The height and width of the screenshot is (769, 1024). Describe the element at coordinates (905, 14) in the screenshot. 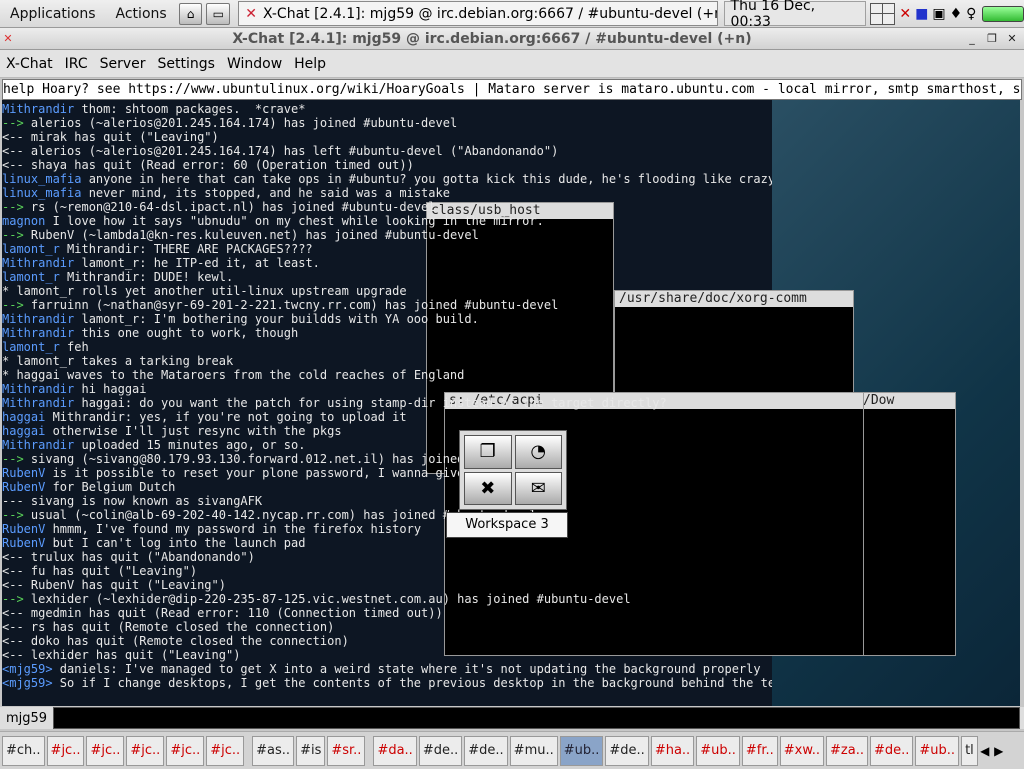

I see `close-icon: ✕` at that location.